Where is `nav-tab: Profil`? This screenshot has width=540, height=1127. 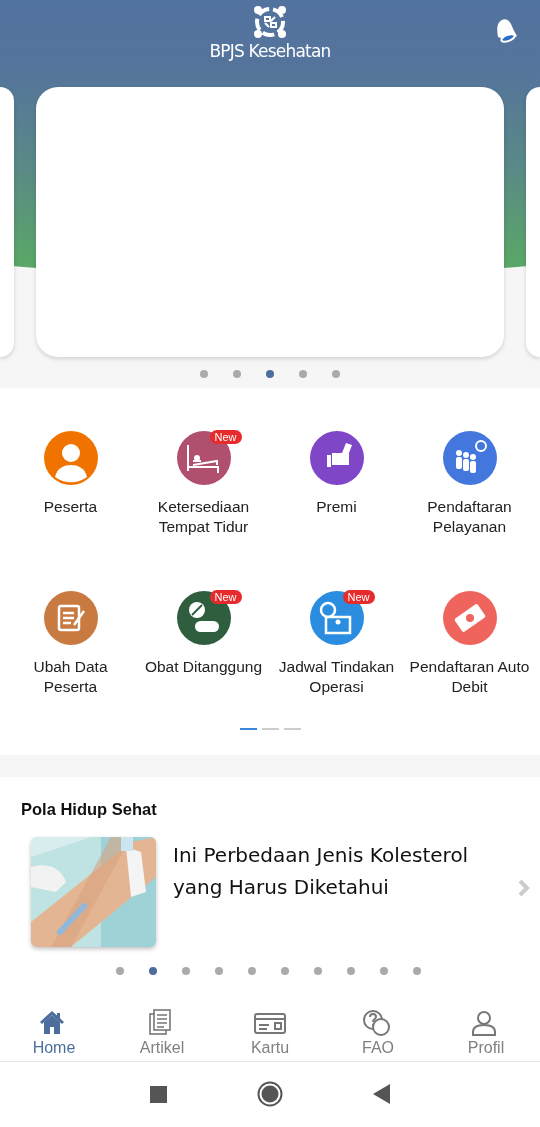 nav-tab: Profil is located at coordinates (486, 1031).